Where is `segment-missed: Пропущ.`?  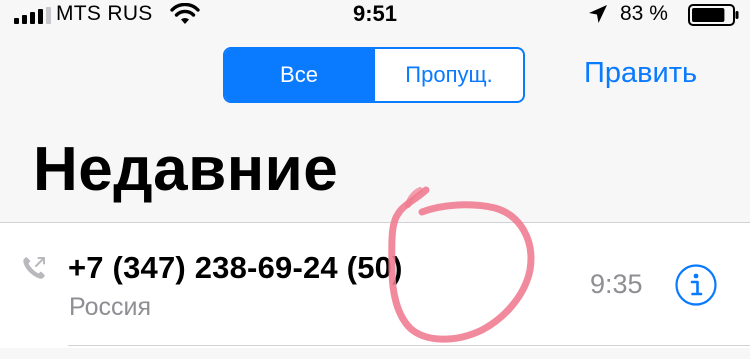
segment-missed: Пропущ. is located at coordinates (448, 75).